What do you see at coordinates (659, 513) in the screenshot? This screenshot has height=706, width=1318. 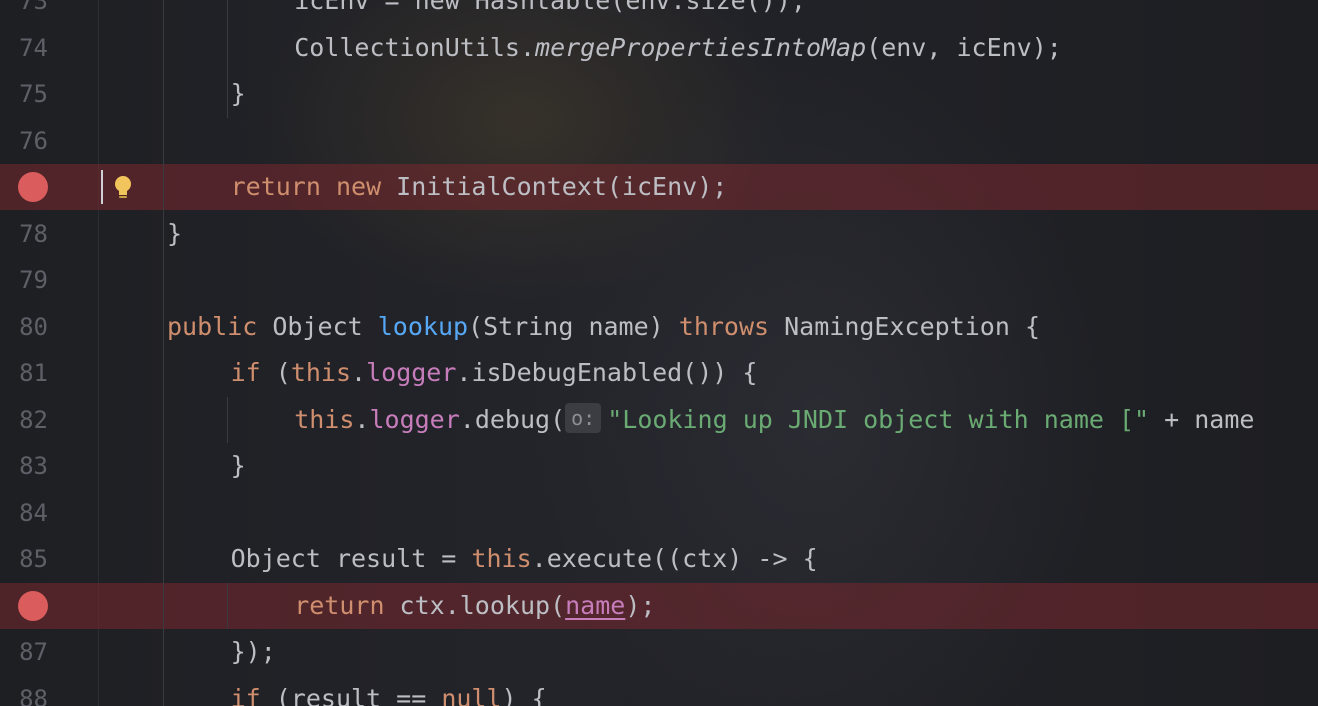 I see `code-line: 84` at bounding box center [659, 513].